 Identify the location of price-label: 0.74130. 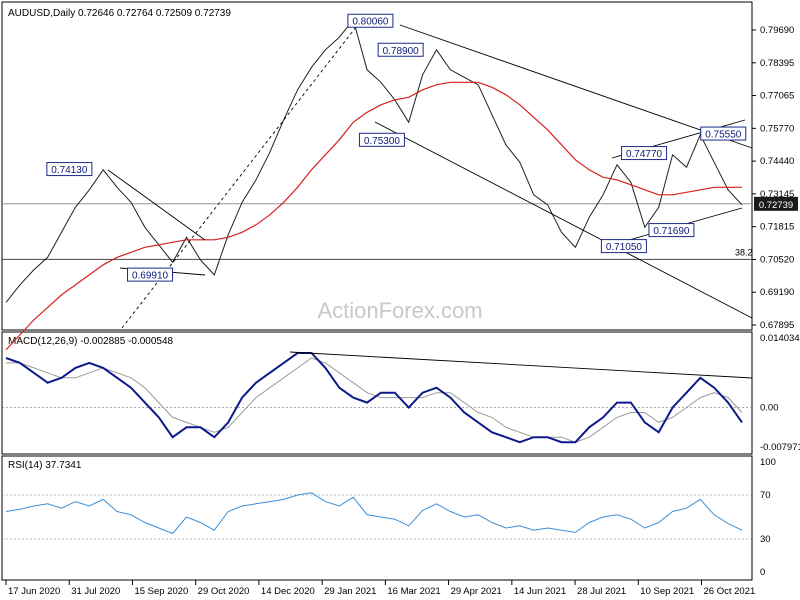
(69, 170).